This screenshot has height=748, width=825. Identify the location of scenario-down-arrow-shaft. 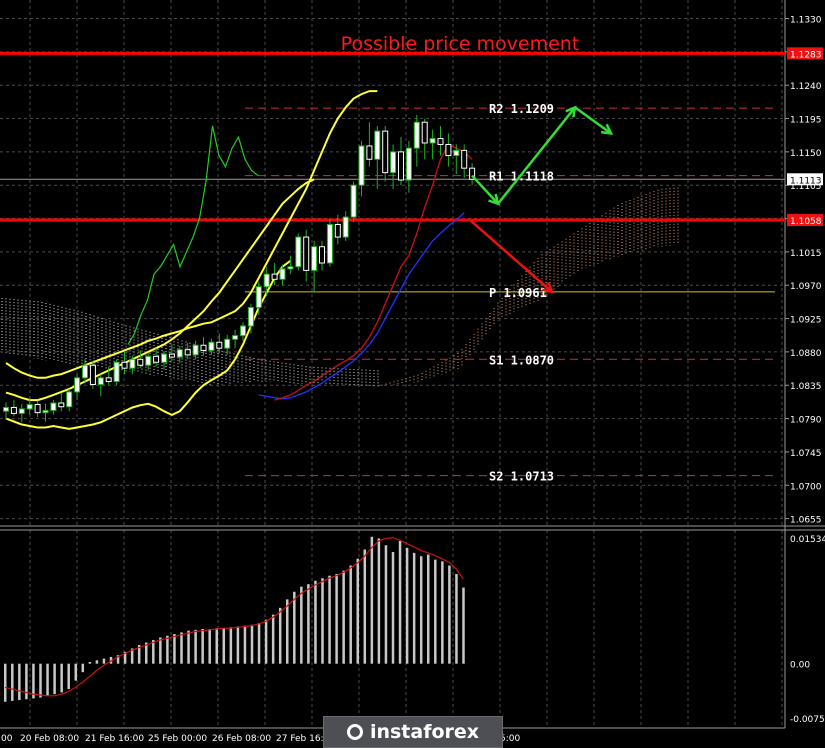
(511, 256).